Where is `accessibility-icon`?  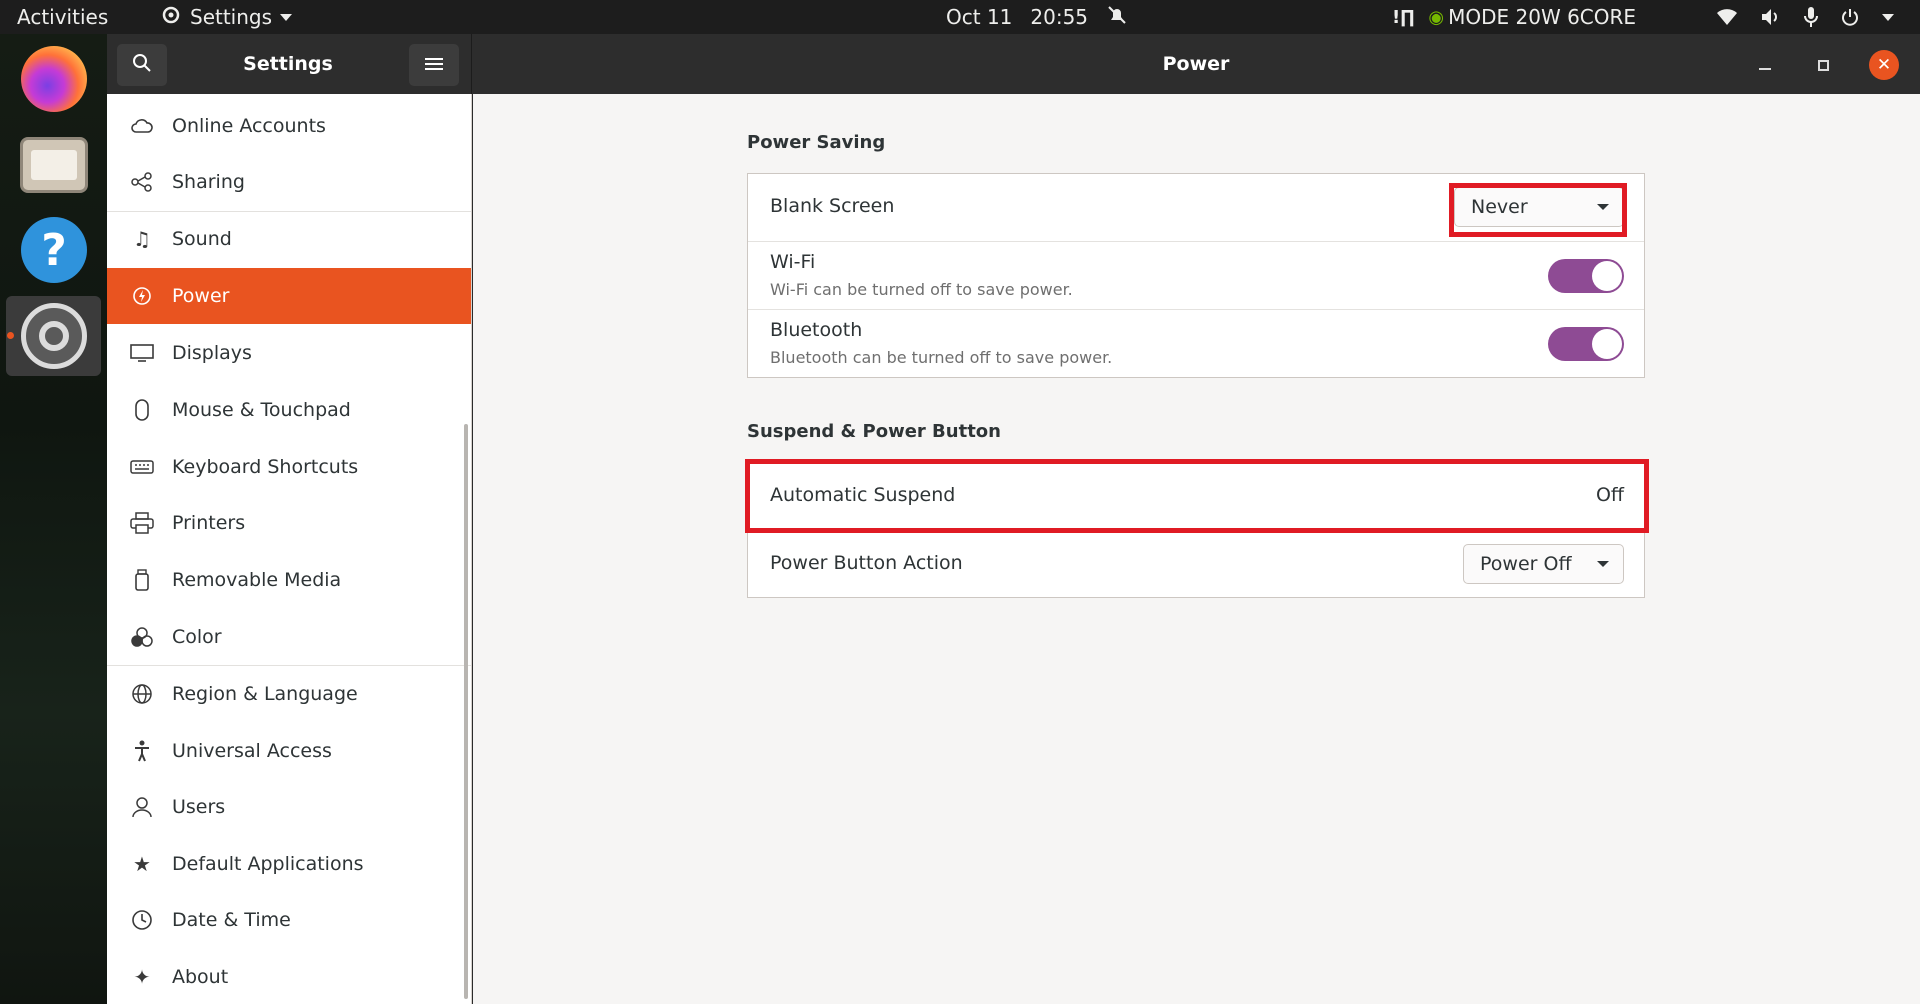 accessibility-icon is located at coordinates (142, 751).